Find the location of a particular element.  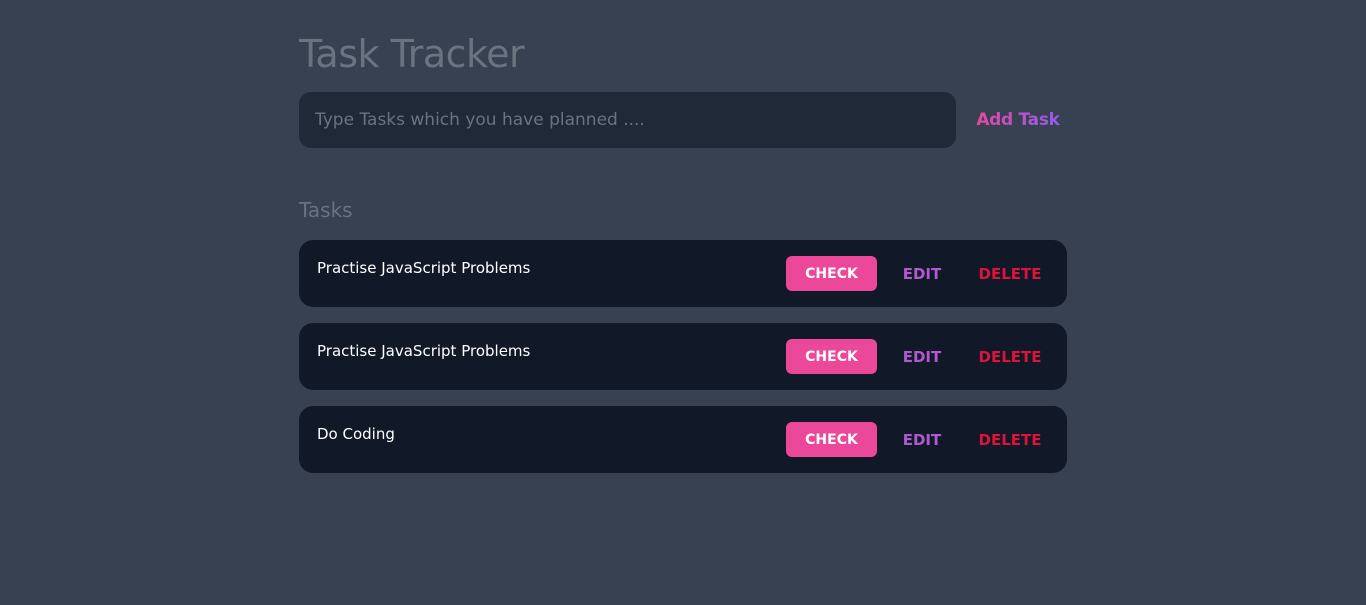

page-title: Task Tracker is located at coordinates (412, 54).